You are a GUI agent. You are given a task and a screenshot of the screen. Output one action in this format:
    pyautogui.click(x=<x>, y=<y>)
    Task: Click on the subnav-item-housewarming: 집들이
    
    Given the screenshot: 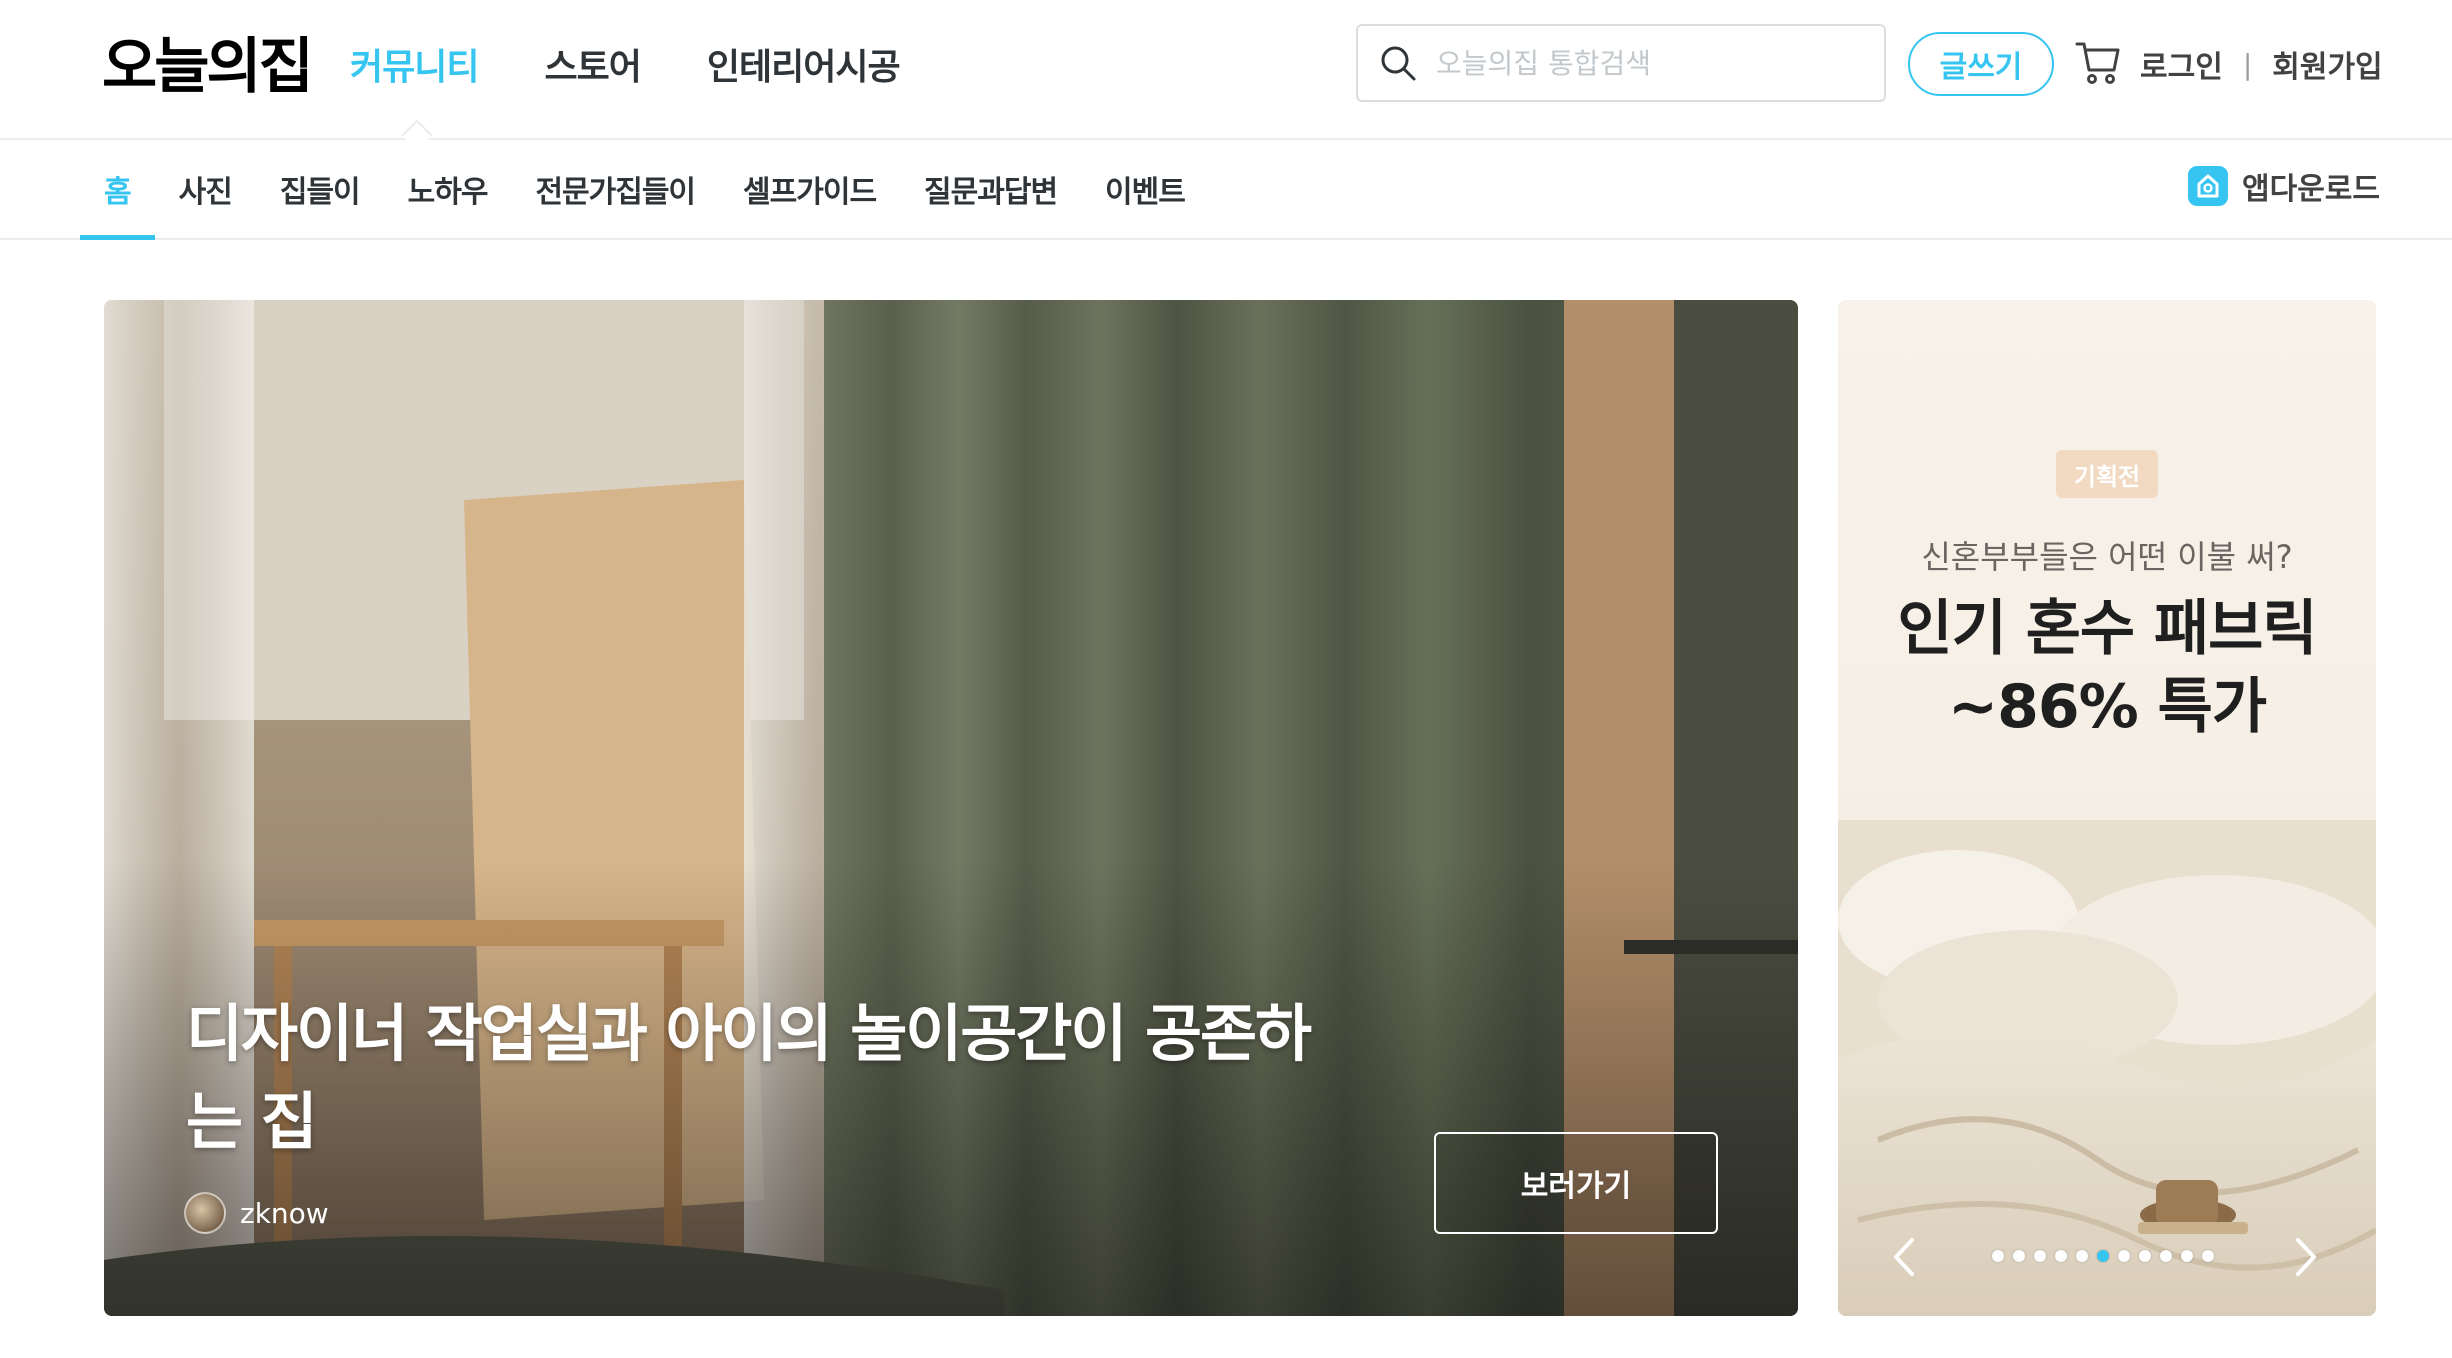 What is the action you would take?
    pyautogui.click(x=320, y=189)
    